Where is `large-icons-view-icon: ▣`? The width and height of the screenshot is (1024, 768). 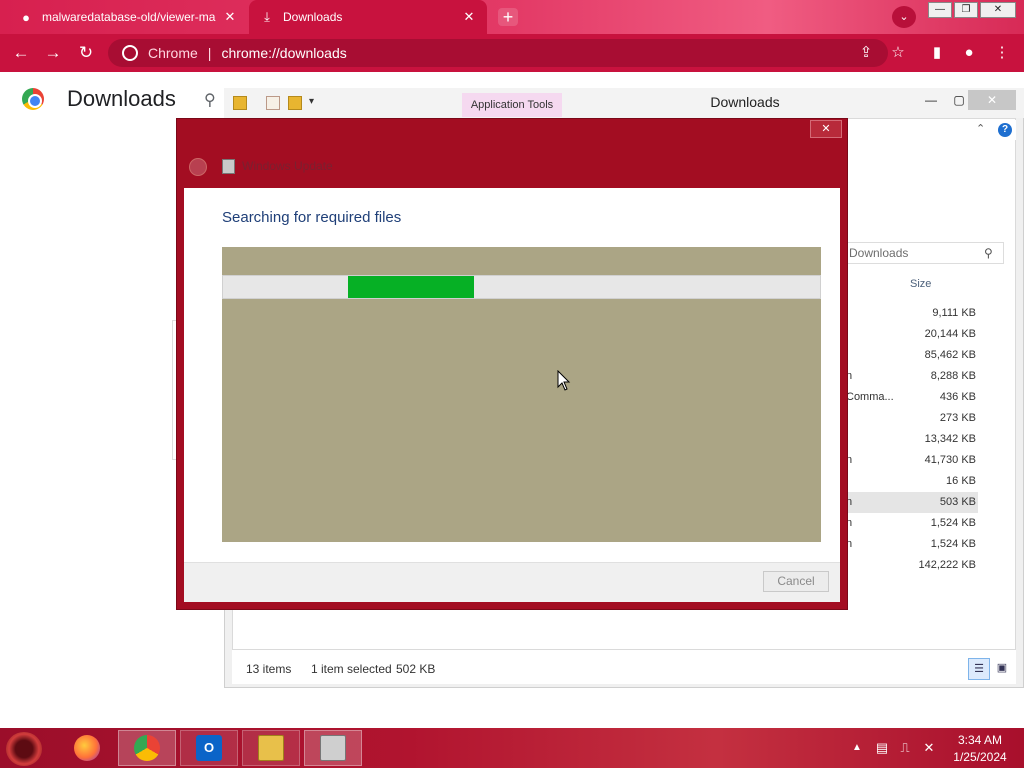
large-icons-view-icon: ▣ is located at coordinates (1002, 668).